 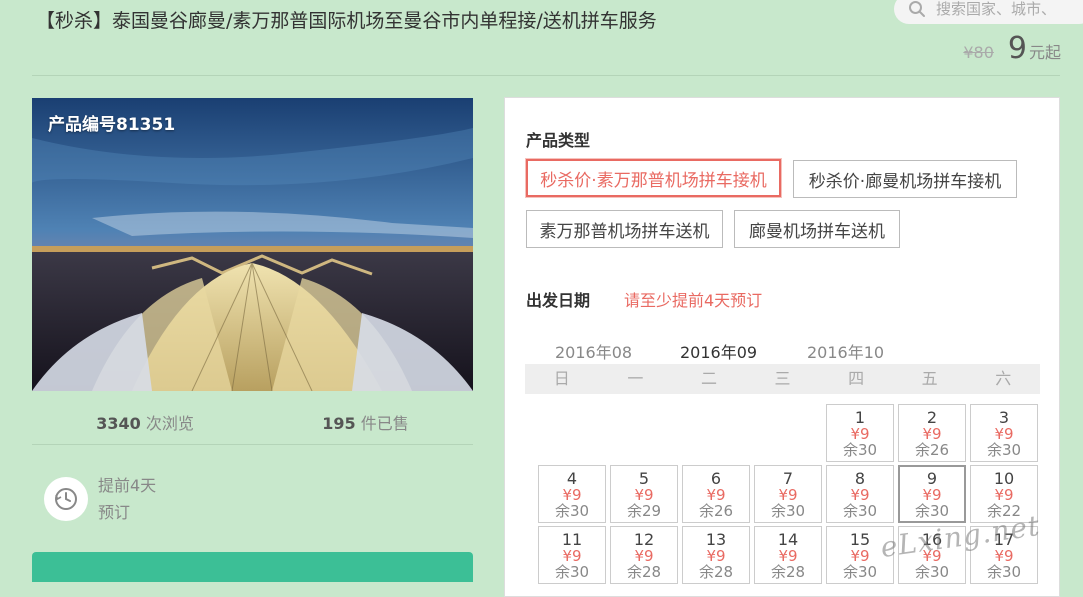 What do you see at coordinates (252, 422) in the screenshot?
I see `product-stats: 3340 次浏览 195 件已售` at bounding box center [252, 422].